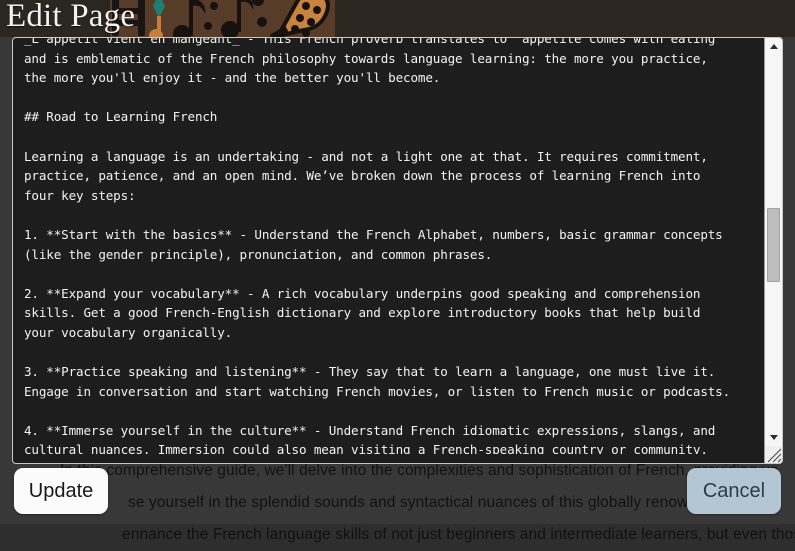  What do you see at coordinates (397, 18) in the screenshot?
I see `page-header: Edit Page` at bounding box center [397, 18].